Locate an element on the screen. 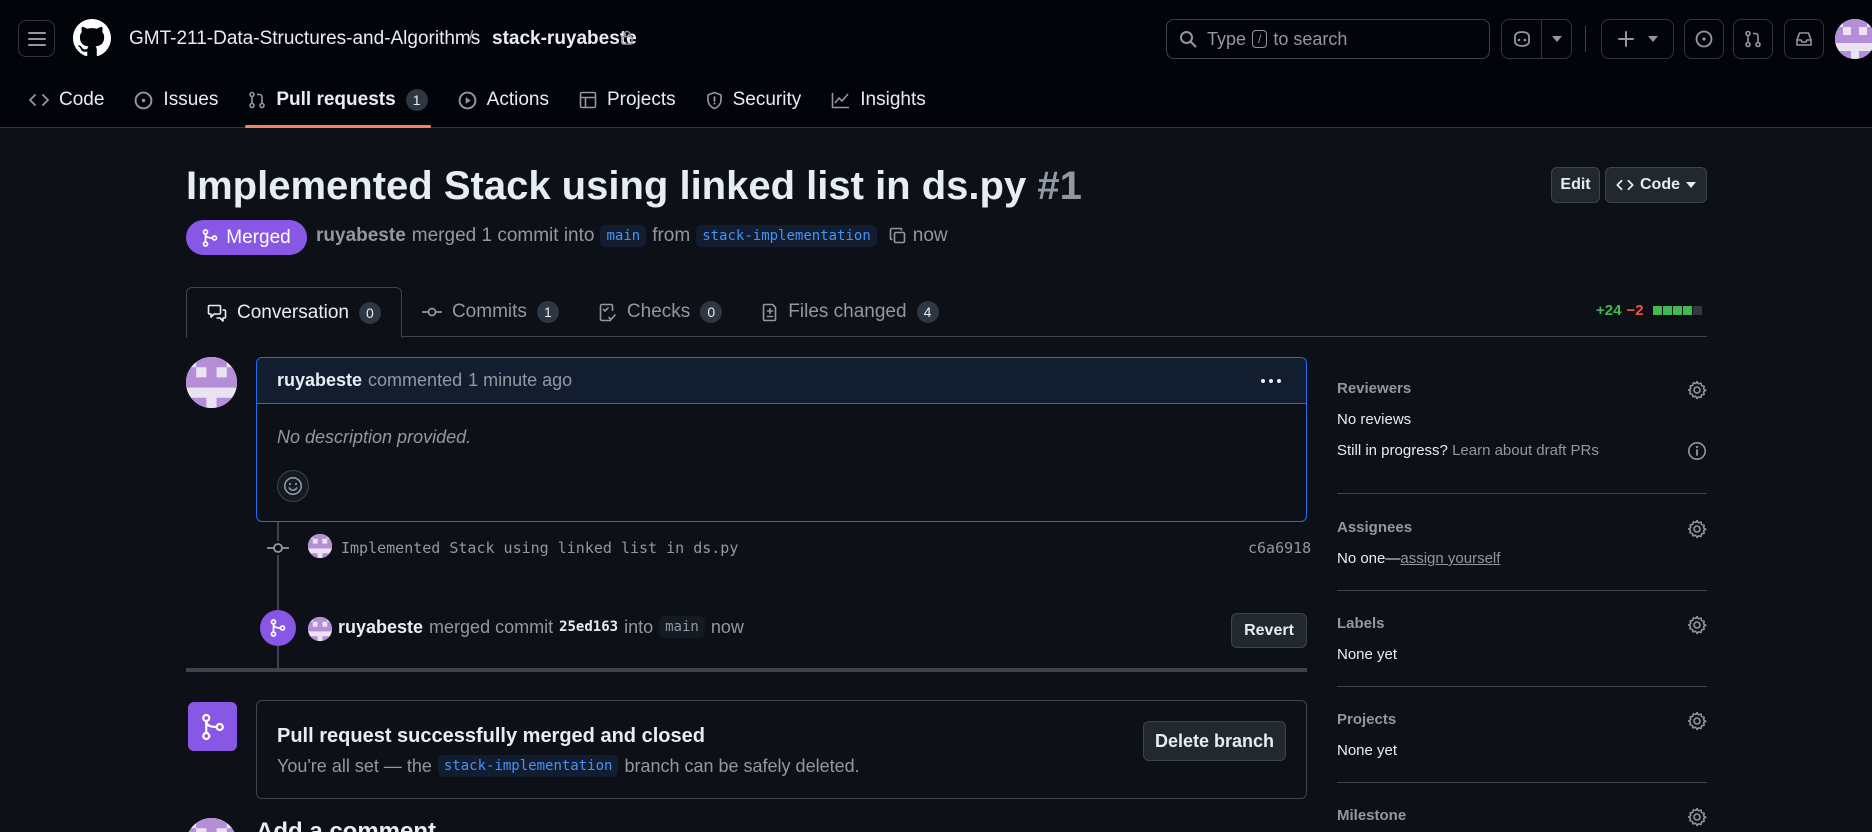 Image resolution: width=1872 pixels, height=832 pixels. comment-author-avatar is located at coordinates (211, 382).